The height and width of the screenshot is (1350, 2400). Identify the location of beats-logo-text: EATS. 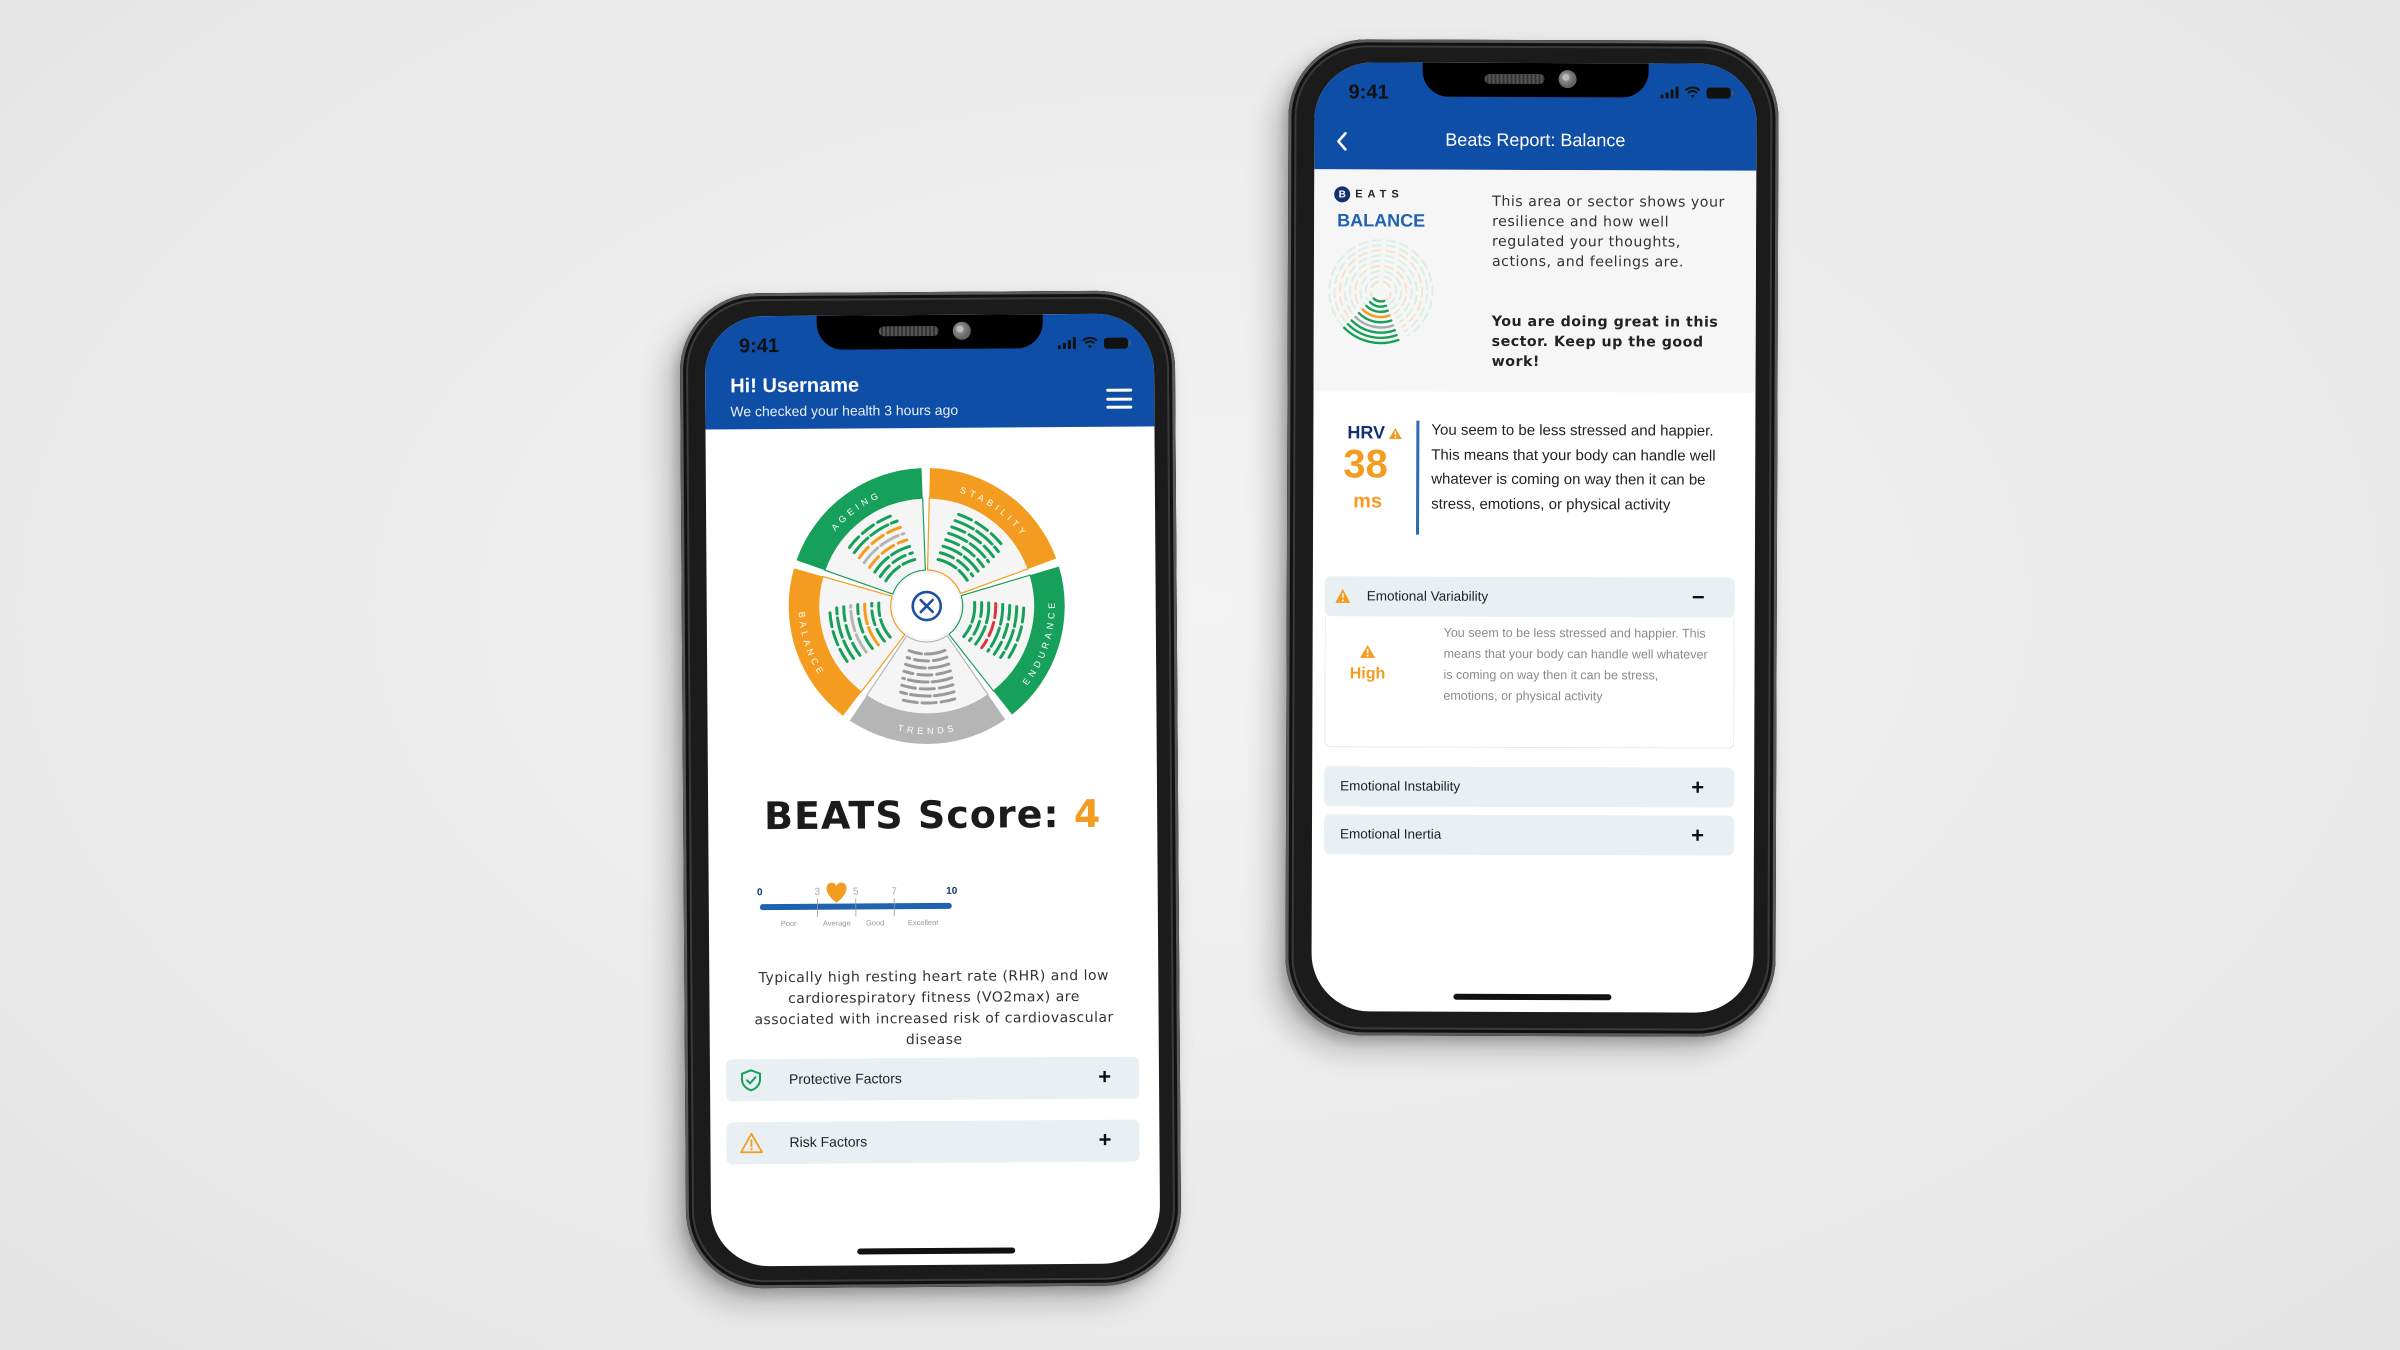
(1379, 194).